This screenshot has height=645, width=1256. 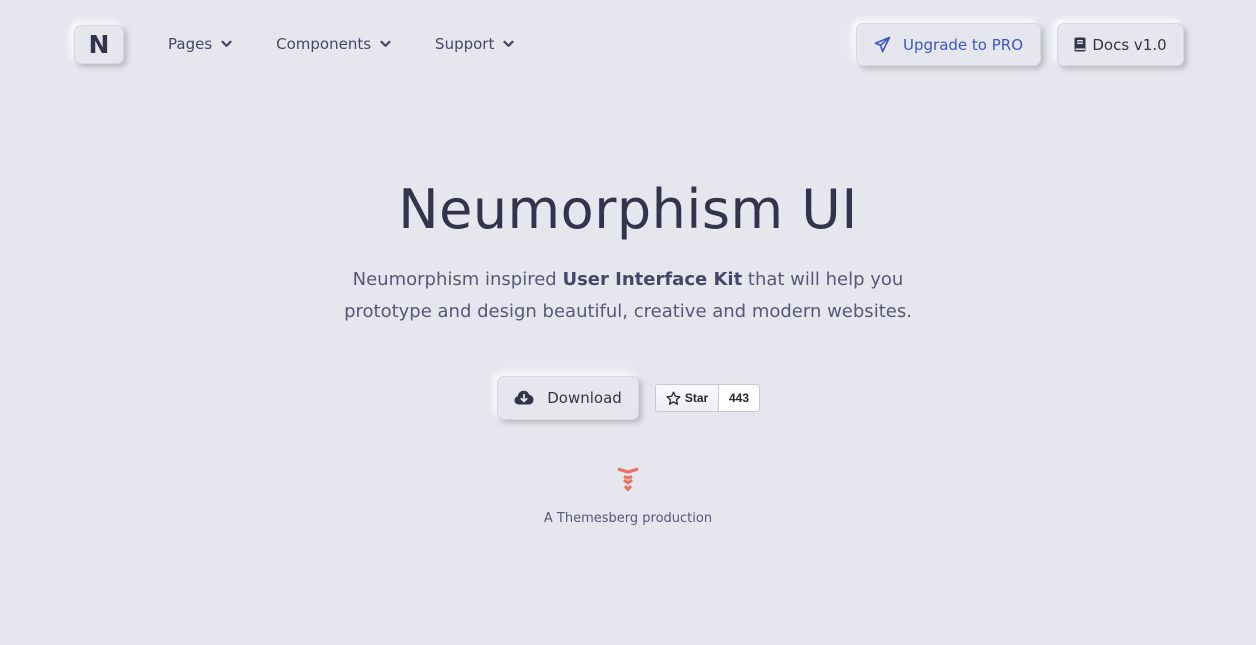 What do you see at coordinates (324, 44) in the screenshot?
I see `nav-item-label: Components` at bounding box center [324, 44].